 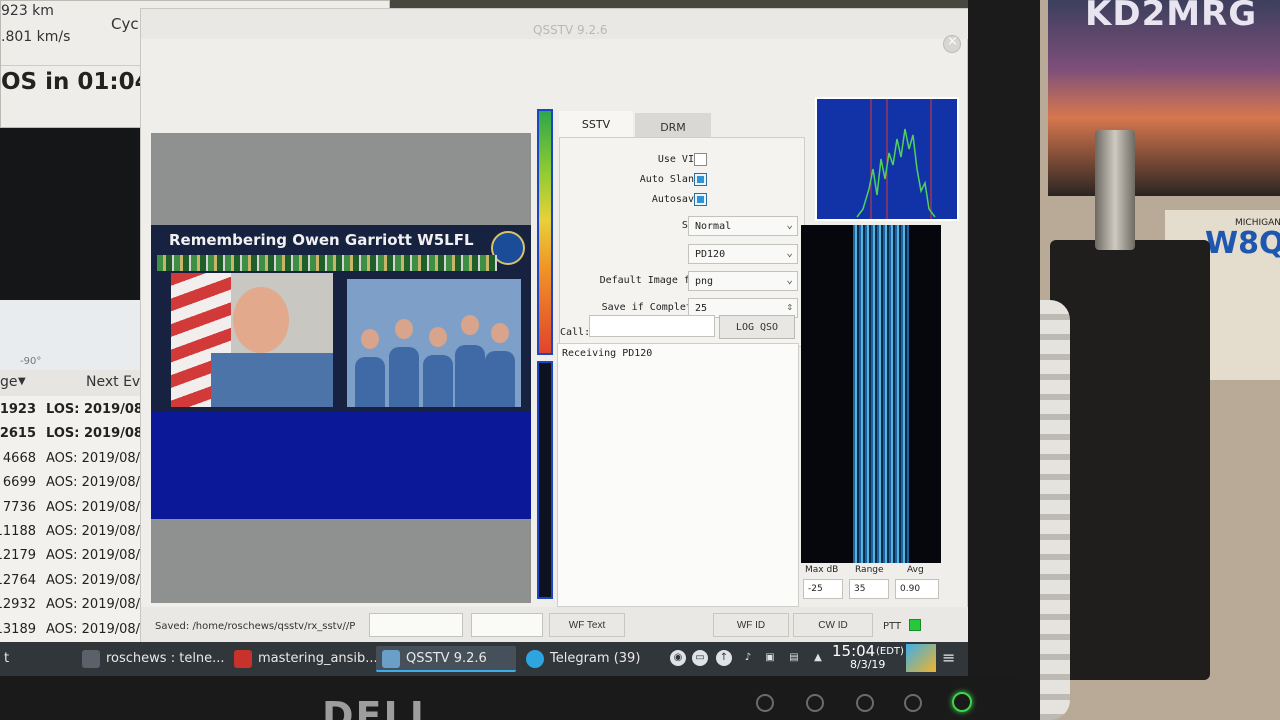 I want to click on task-qsstv: QSSTV 9.2.6, so click(x=446, y=659).